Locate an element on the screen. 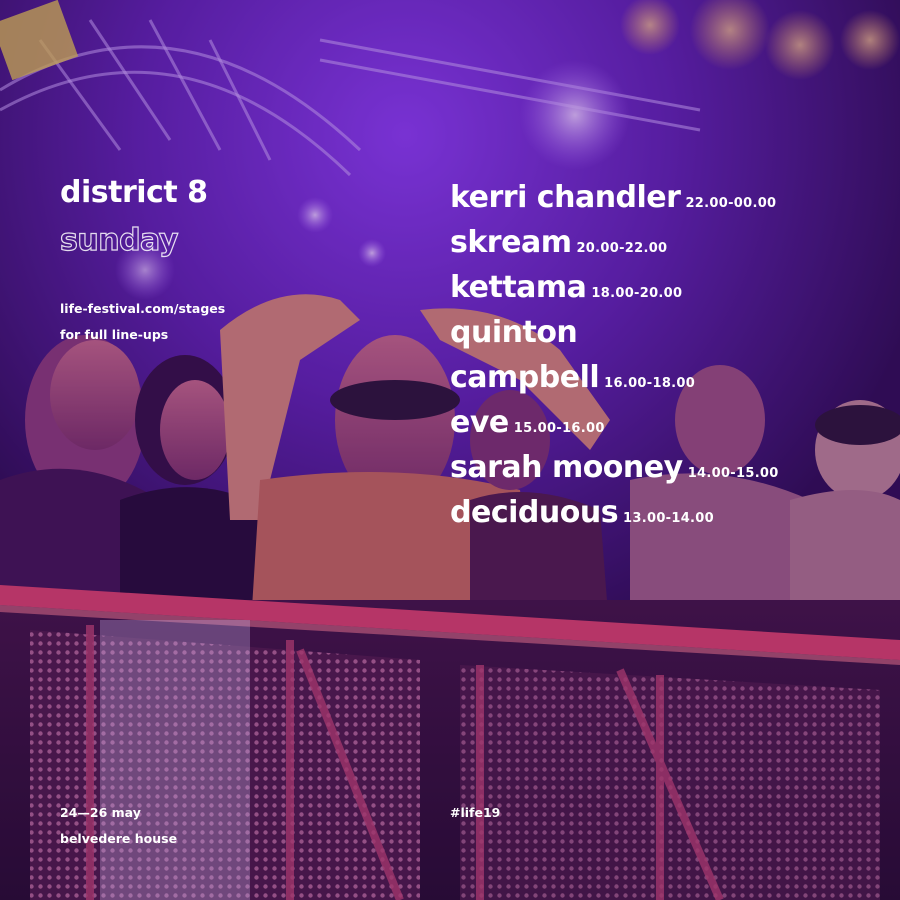 The width and height of the screenshot is (900, 900). event-details: 24—26 may belvedere house is located at coordinates (118, 826).